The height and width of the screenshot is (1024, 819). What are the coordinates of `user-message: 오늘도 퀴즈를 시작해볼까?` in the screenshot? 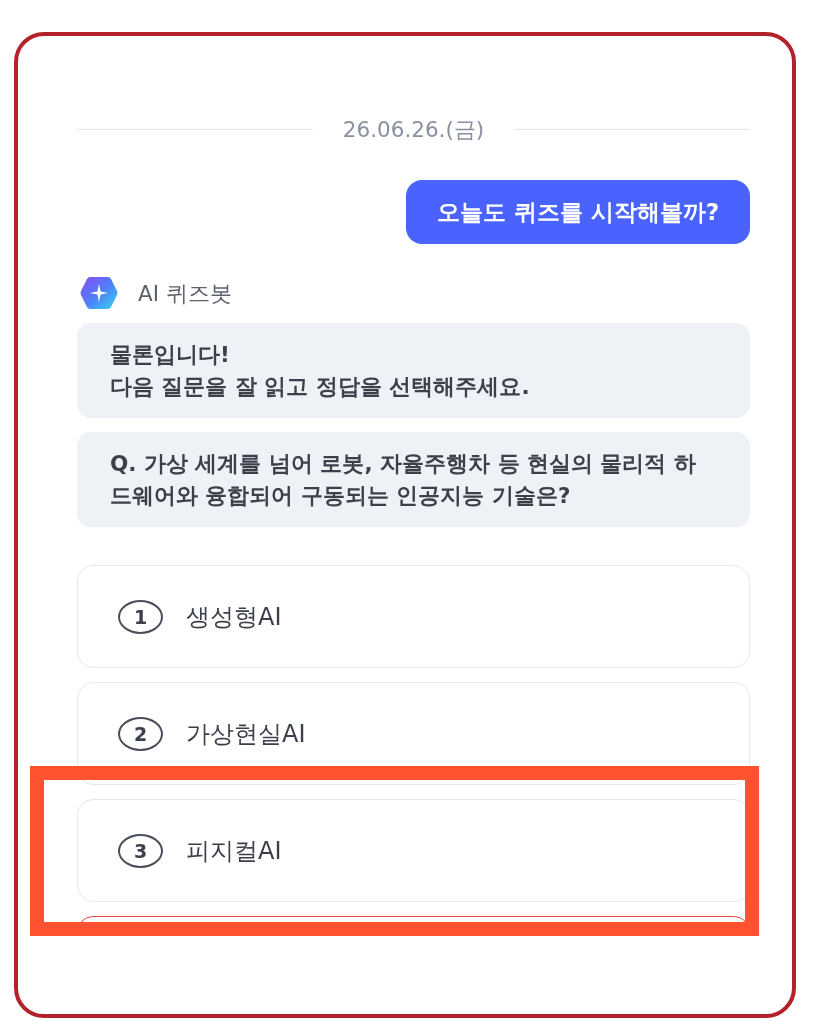 It's located at (578, 212).